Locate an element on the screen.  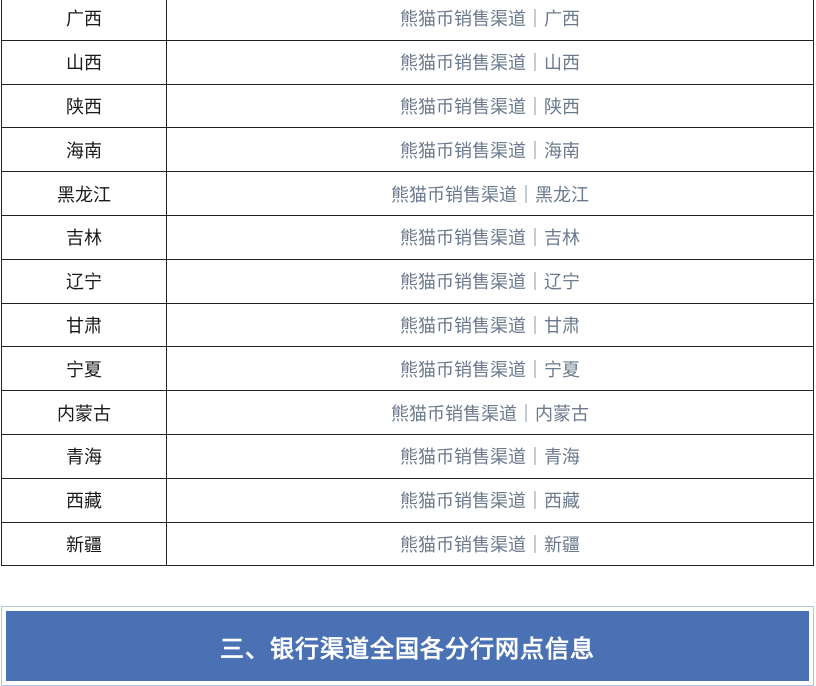
table-row: 新疆 熊猫币销售渠道｜新疆 is located at coordinates (407, 544).